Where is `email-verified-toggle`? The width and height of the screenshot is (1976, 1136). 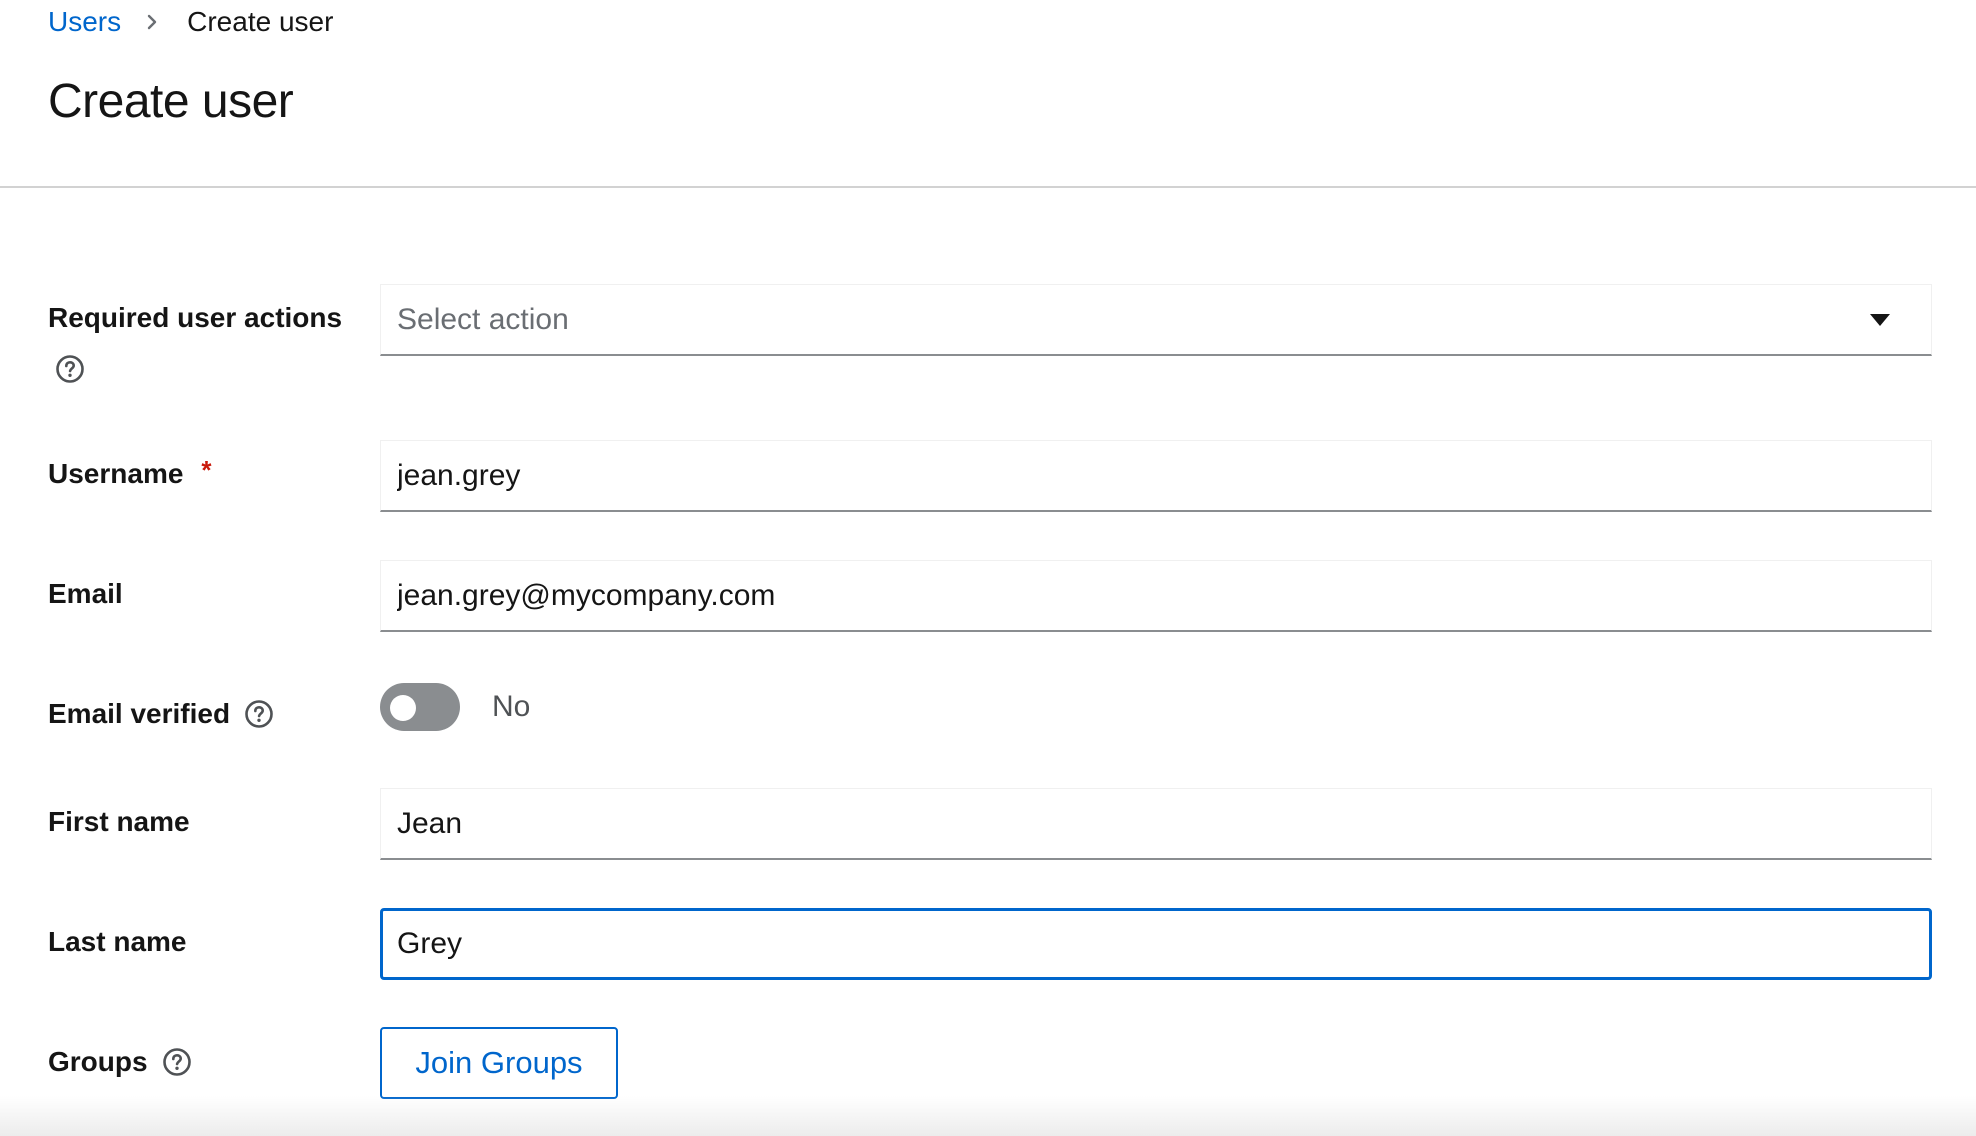 email-verified-toggle is located at coordinates (420, 707).